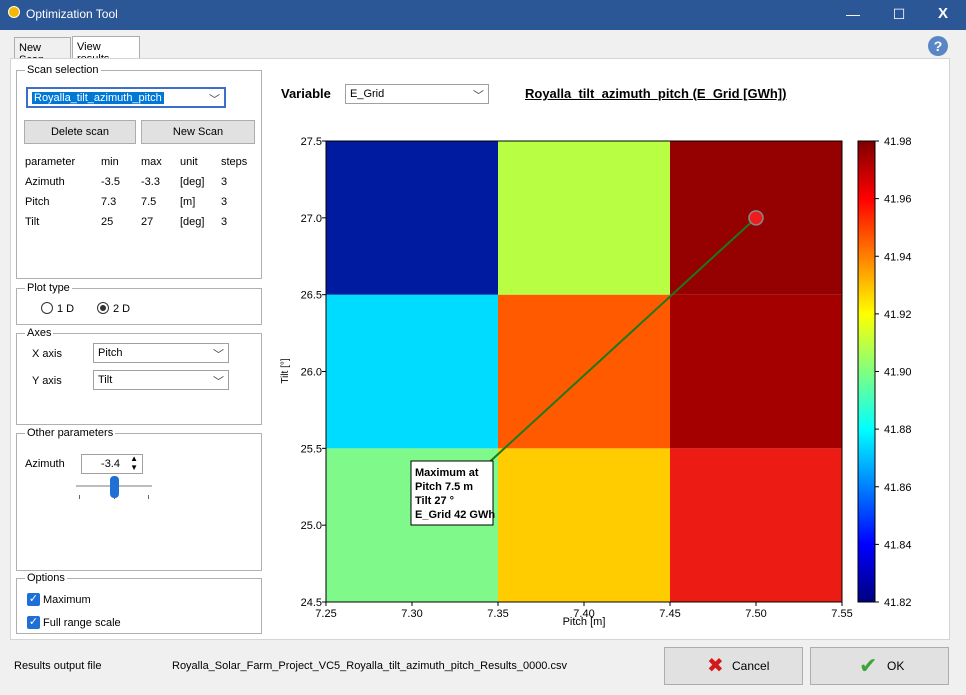  Describe the element at coordinates (103, 308) in the screenshot. I see `radio-2d` at that location.